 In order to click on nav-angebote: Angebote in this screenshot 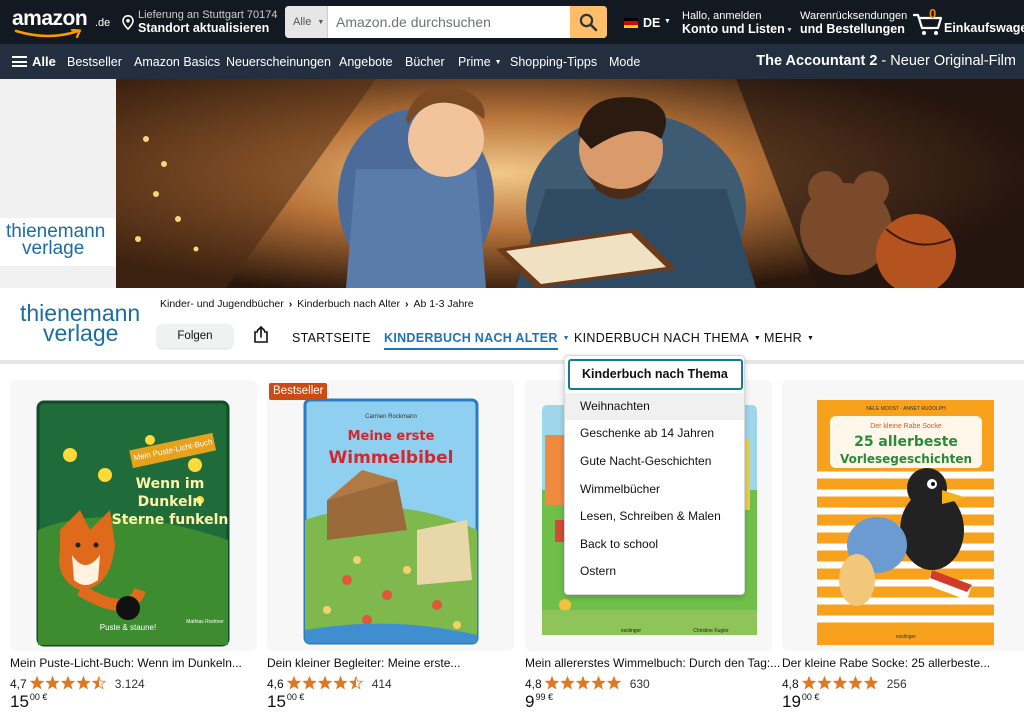, I will do `click(366, 62)`.